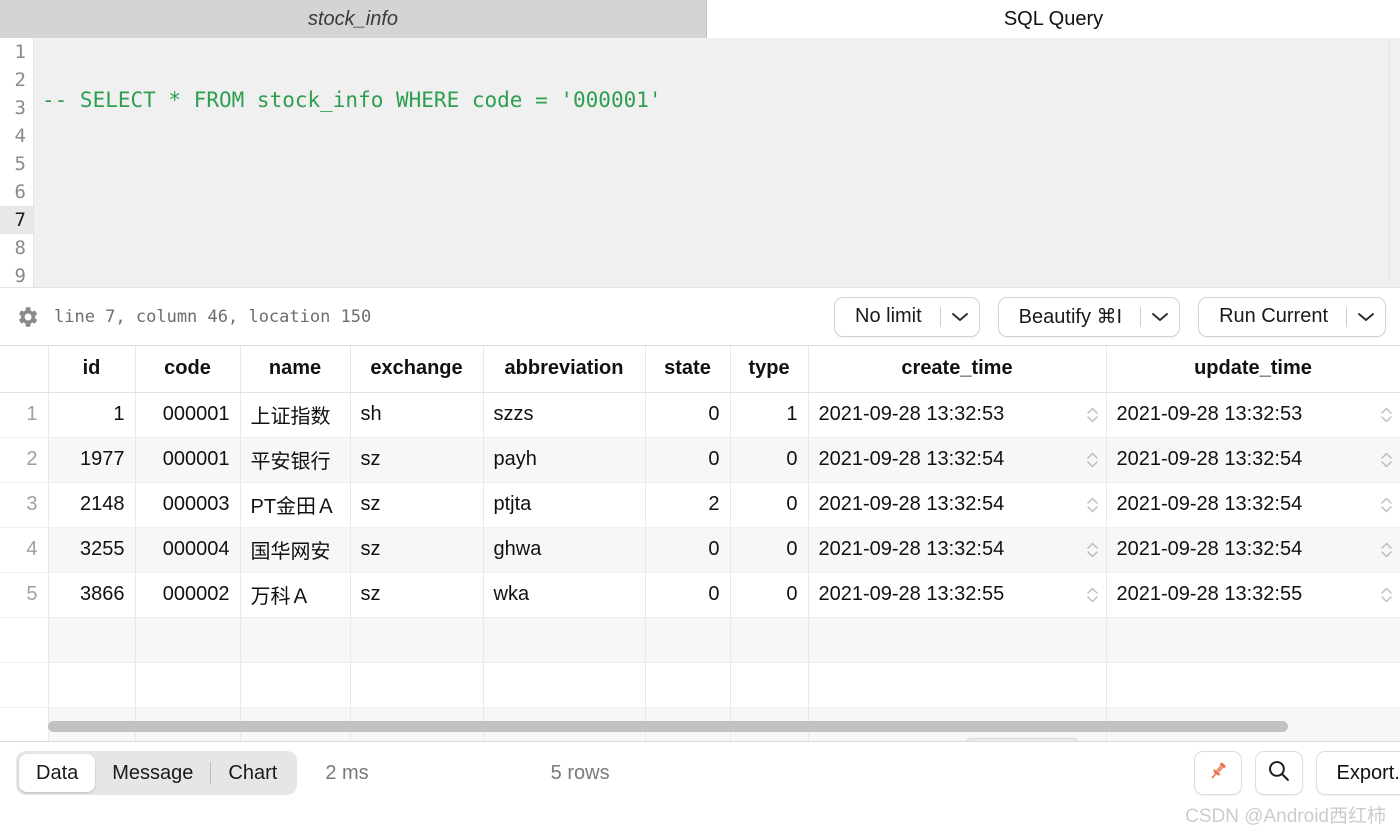 This screenshot has width=1400, height=832. What do you see at coordinates (769, 415) in the screenshot?
I see `cell-type: 1` at bounding box center [769, 415].